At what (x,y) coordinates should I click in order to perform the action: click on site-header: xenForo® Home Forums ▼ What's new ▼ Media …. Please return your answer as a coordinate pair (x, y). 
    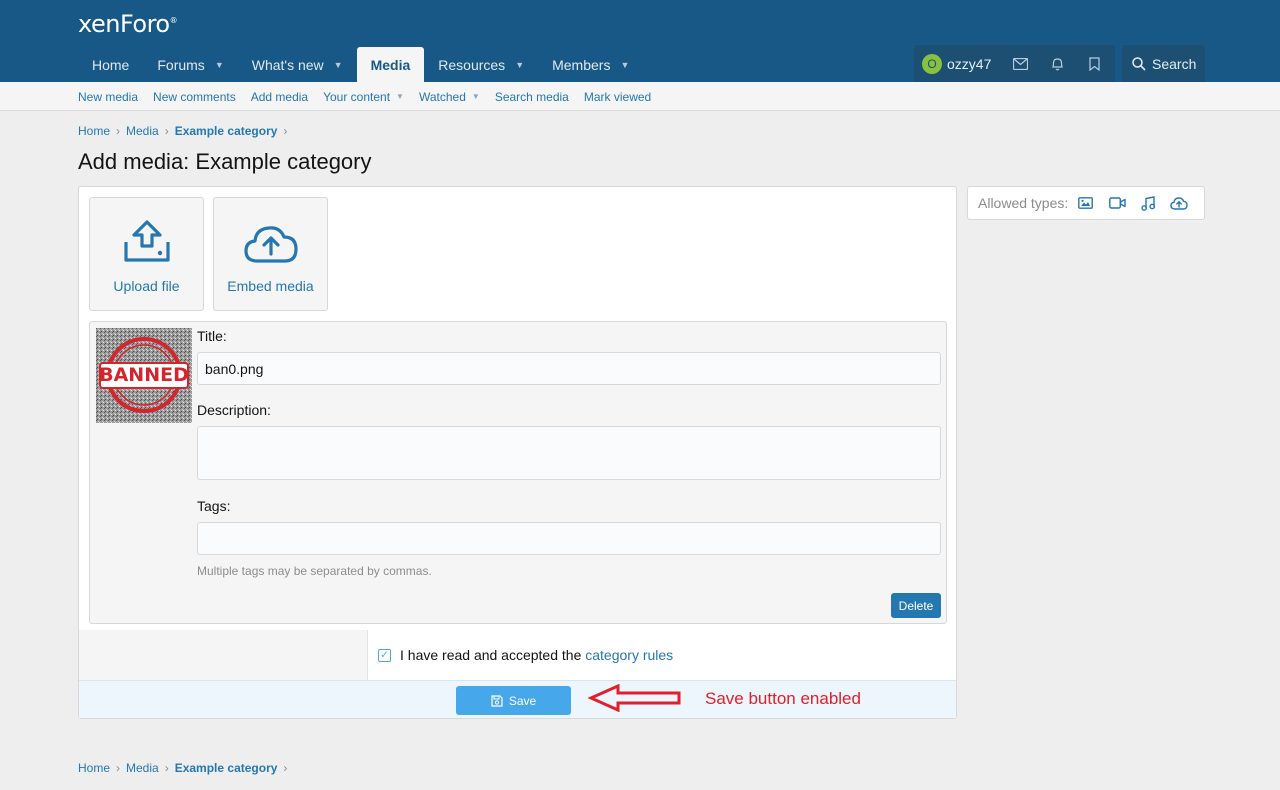
    Looking at the image, I should click on (640, 41).